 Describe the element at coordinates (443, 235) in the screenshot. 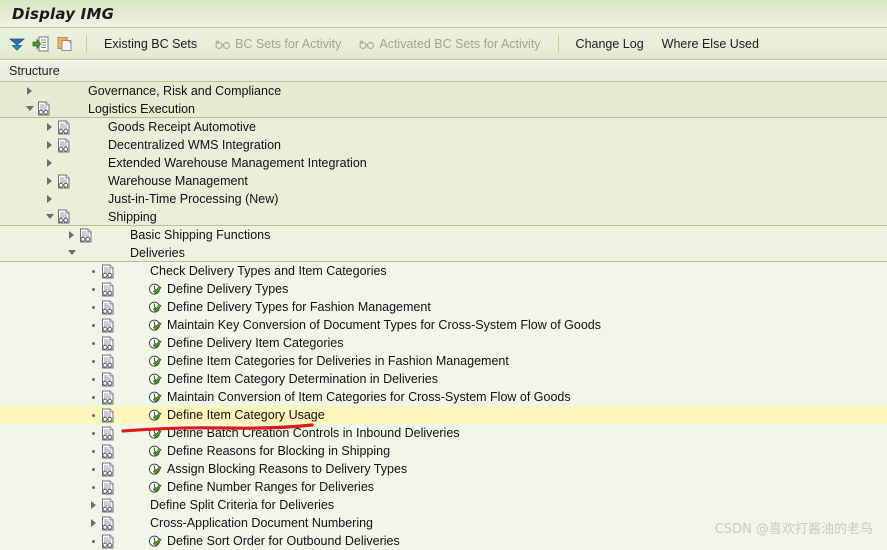

I see `tree-row: Basic Shipping Functions` at that location.